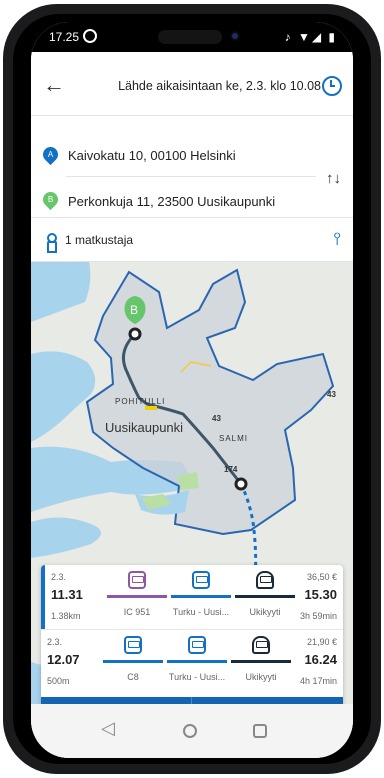  I want to click on location-divider, so click(191, 176).